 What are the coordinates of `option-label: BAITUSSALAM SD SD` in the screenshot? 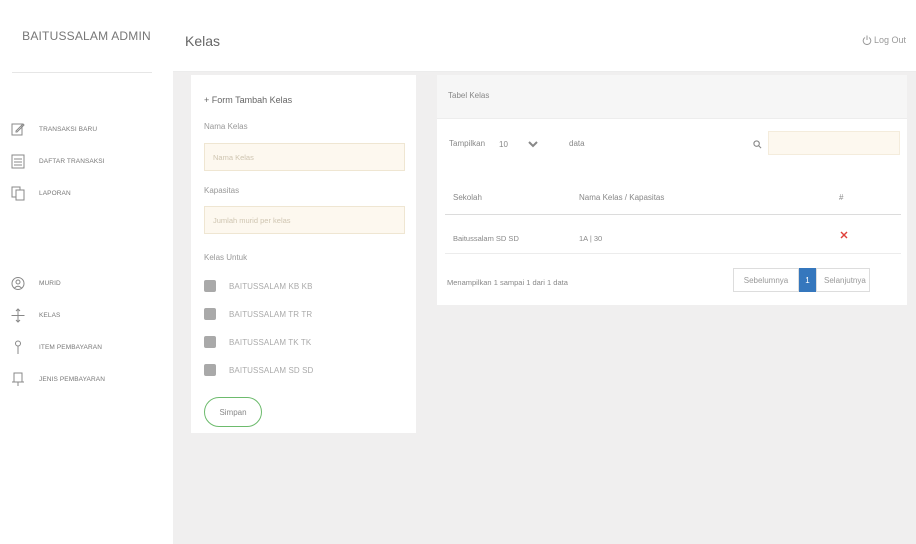 It's located at (271, 370).